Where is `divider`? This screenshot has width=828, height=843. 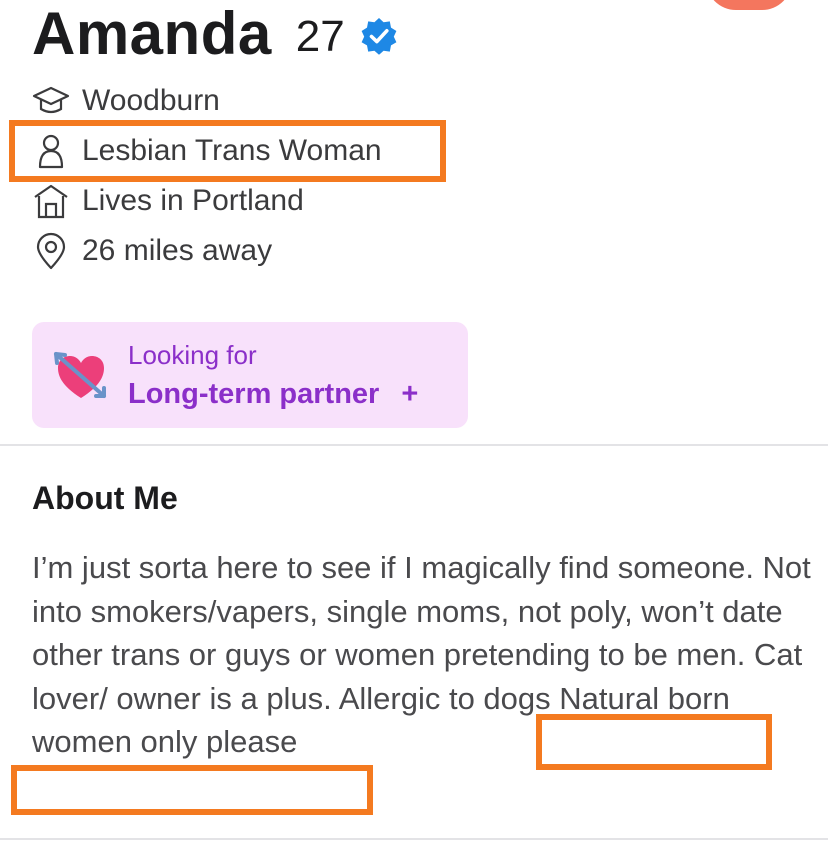 divider is located at coordinates (414, 445).